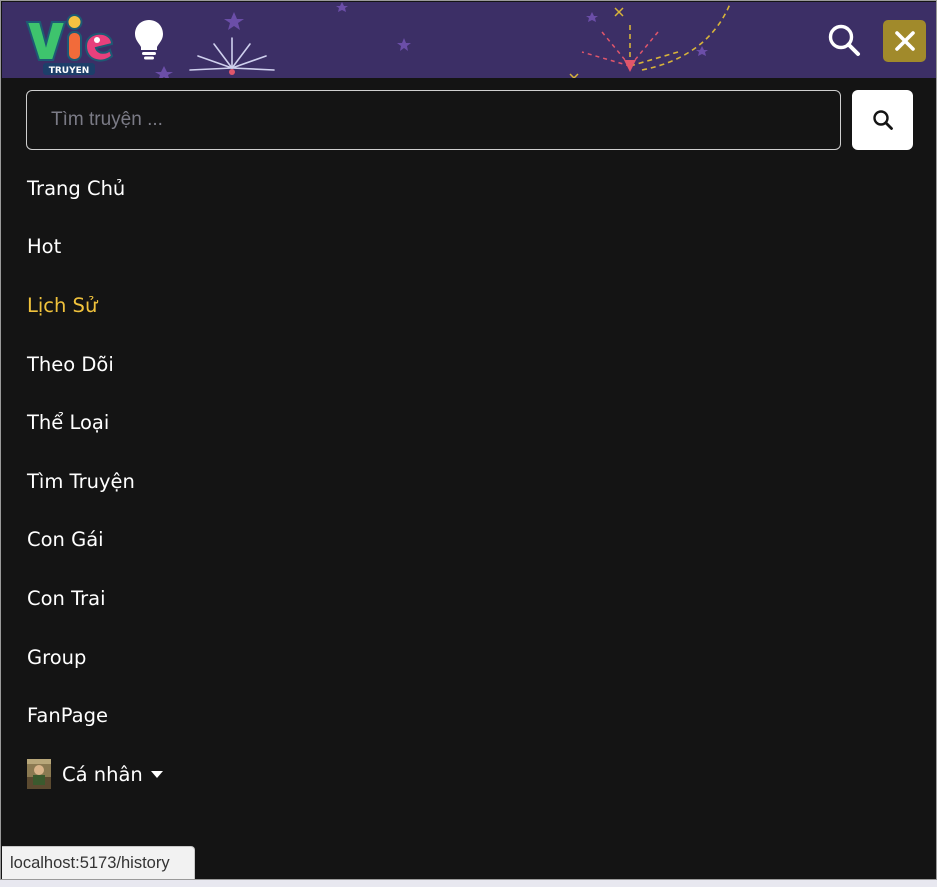 The width and height of the screenshot is (937, 887). Describe the element at coordinates (469, 40) in the screenshot. I see `header: TRUYEN` at that location.